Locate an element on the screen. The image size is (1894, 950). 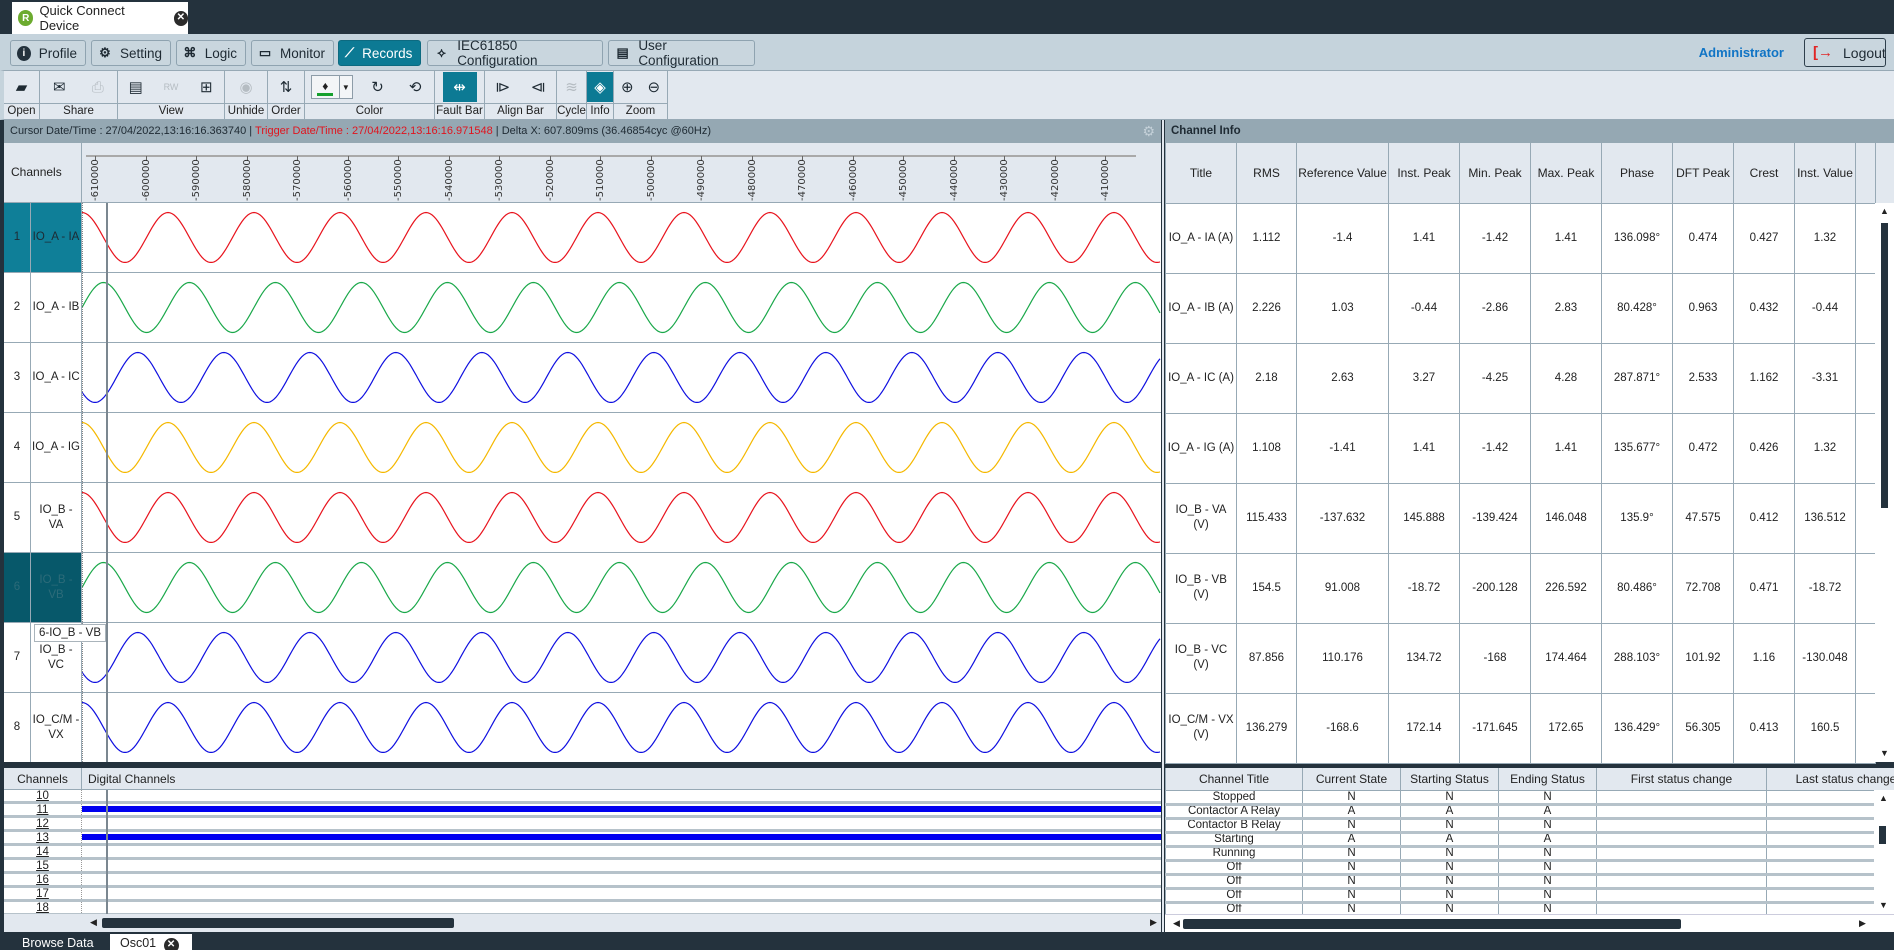
nav-monitor-button: ▭ Monitor is located at coordinates (292, 53).